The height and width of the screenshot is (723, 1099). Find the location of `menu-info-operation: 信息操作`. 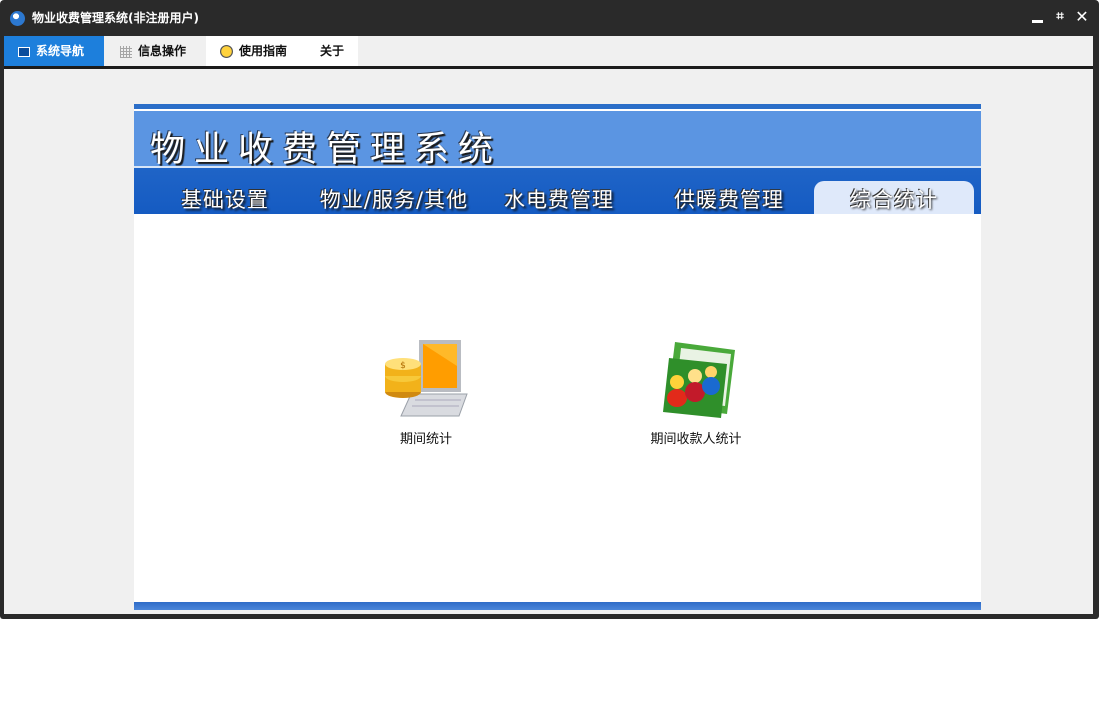

menu-info-operation: 信息操作 is located at coordinates (153, 51).